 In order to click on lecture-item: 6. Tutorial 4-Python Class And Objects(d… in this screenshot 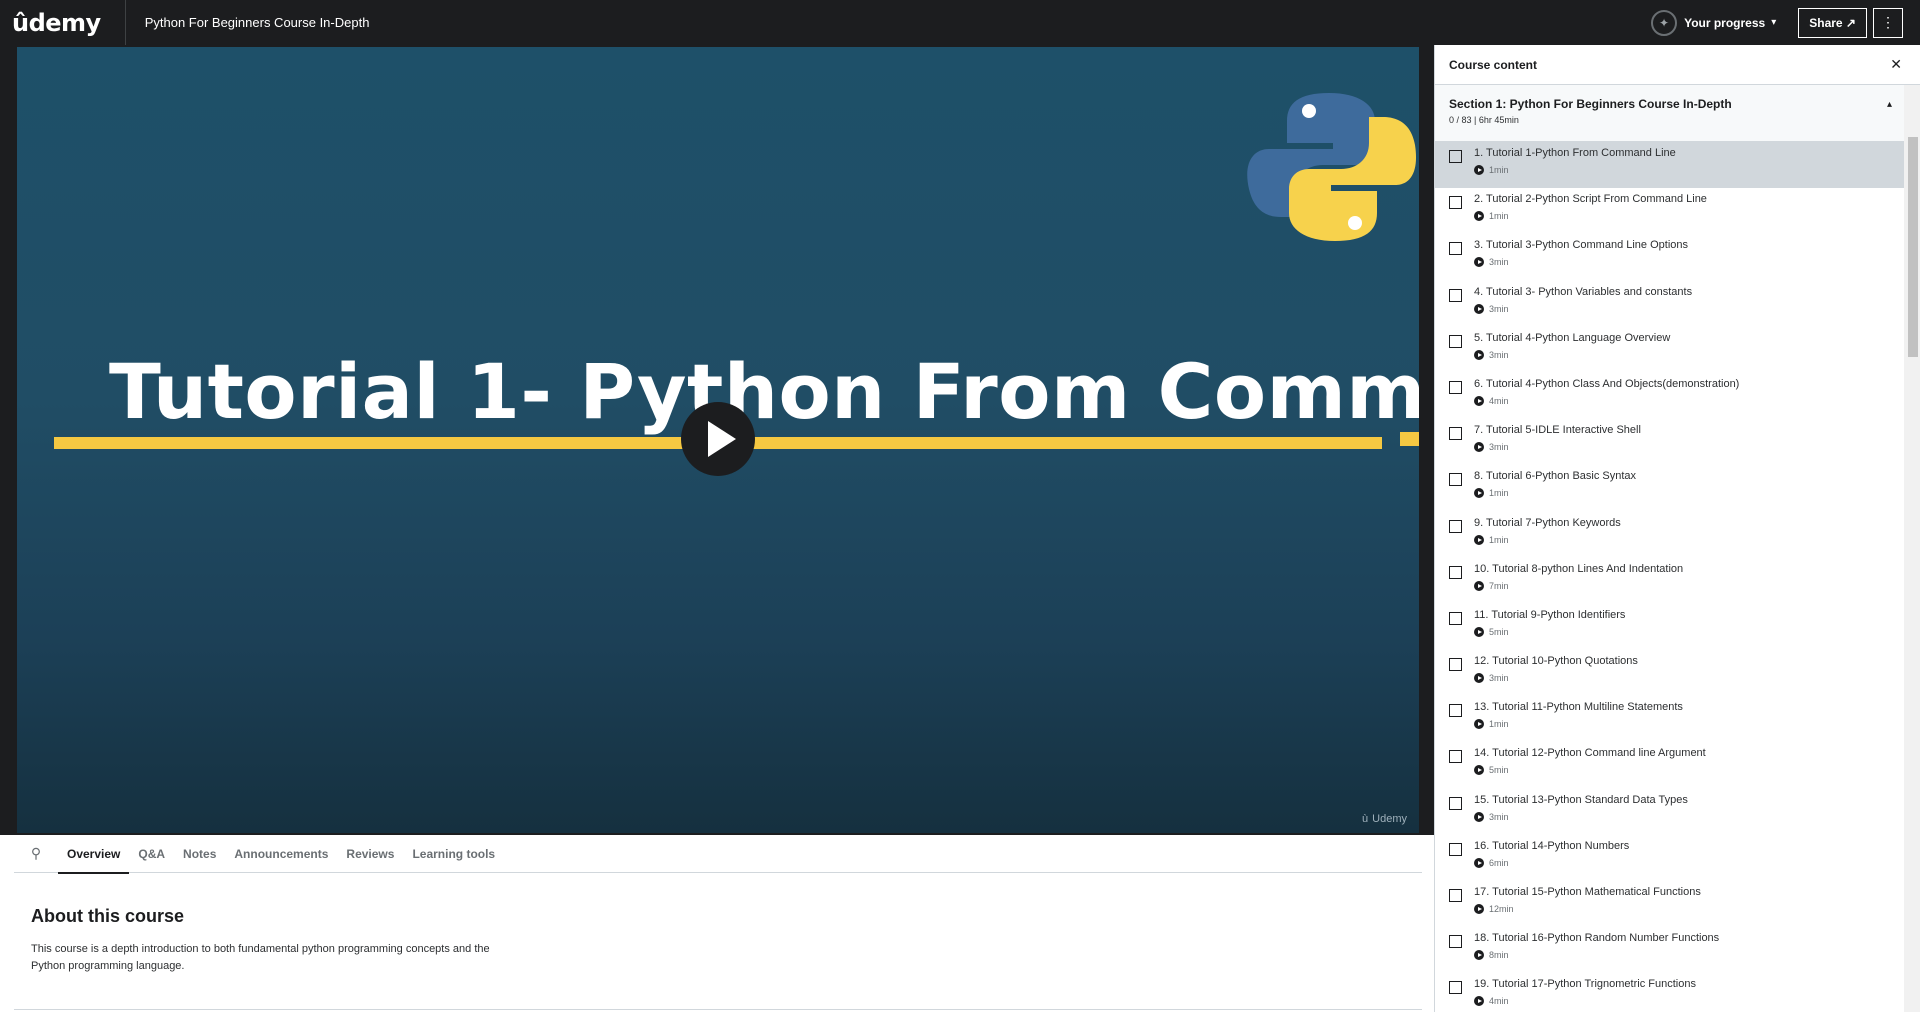, I will do `click(1677, 396)`.